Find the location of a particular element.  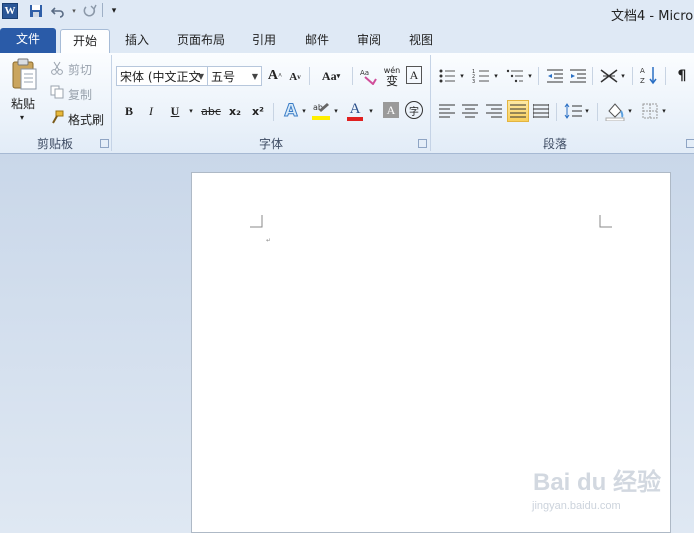

line-spacing-icon is located at coordinates (573, 111).